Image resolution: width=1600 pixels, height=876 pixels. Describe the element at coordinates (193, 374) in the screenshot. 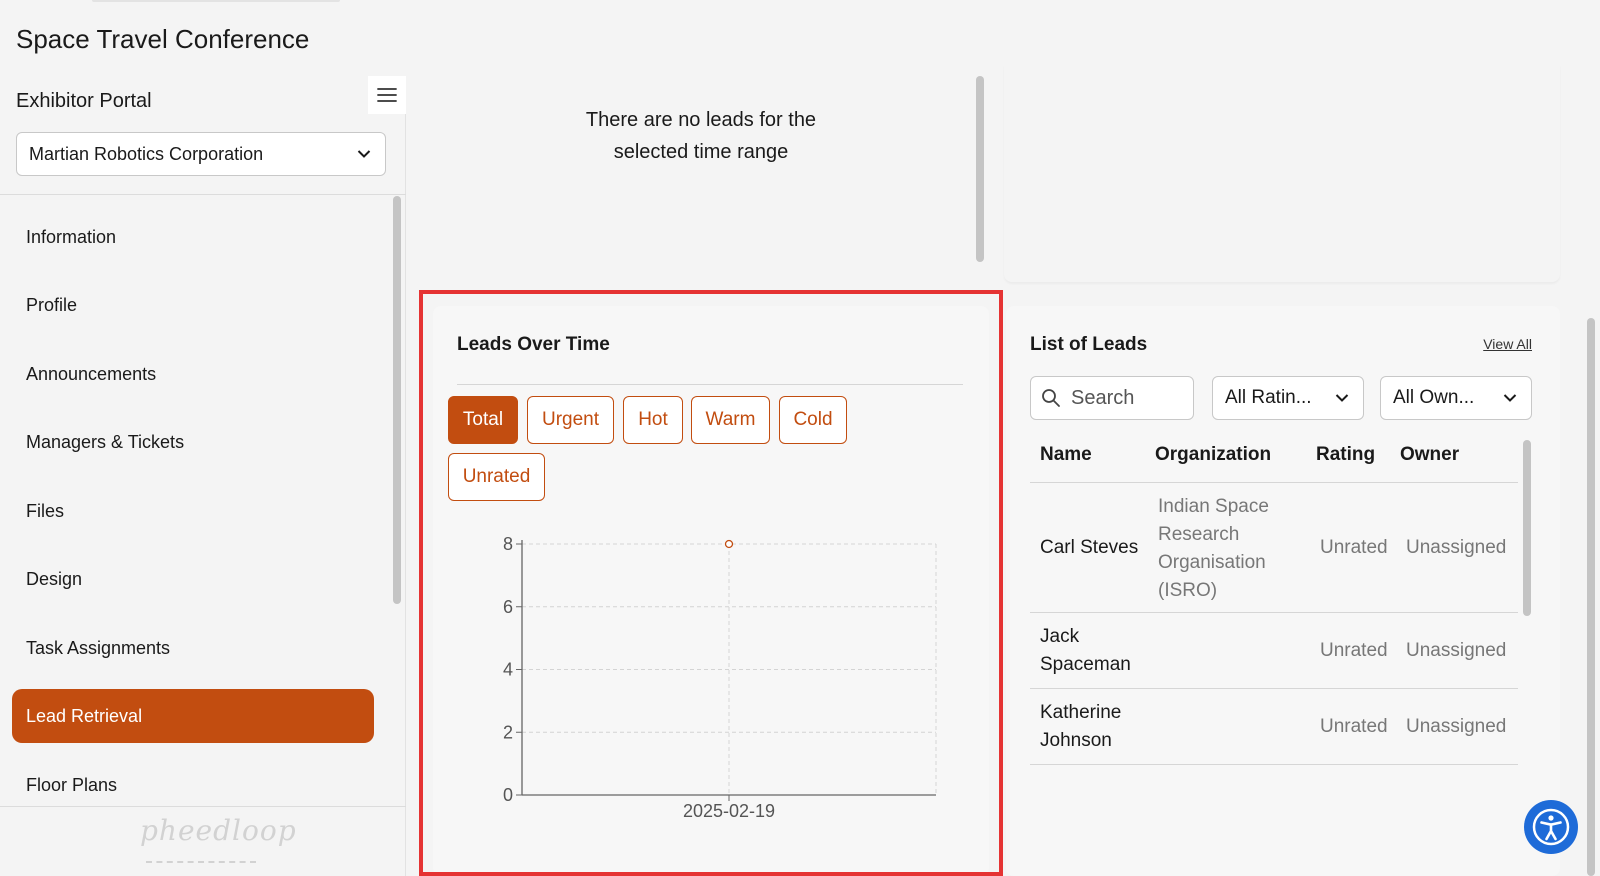

I see `sidebar-item-announcements: Announcements` at that location.